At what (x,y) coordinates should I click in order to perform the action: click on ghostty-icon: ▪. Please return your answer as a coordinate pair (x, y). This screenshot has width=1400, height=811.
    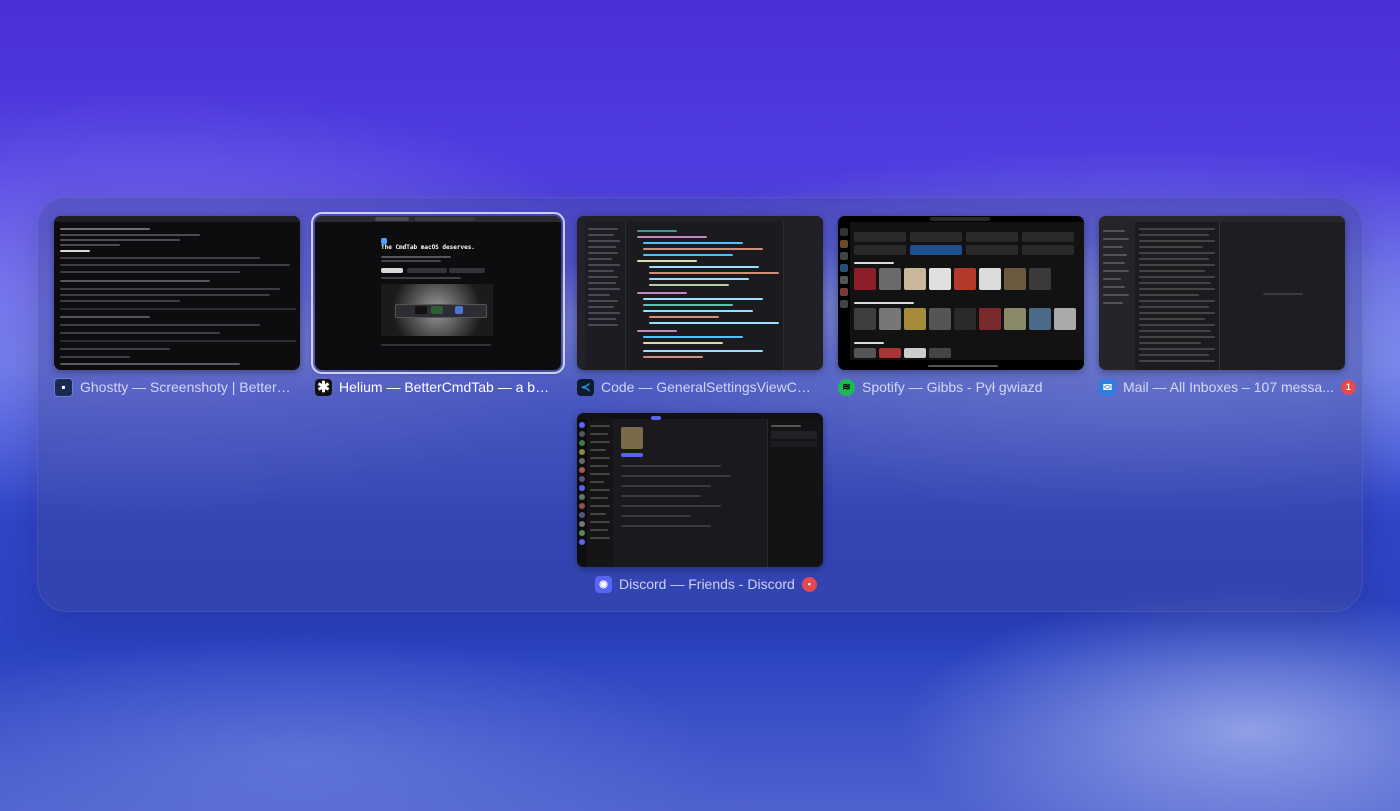
    Looking at the image, I should click on (63, 387).